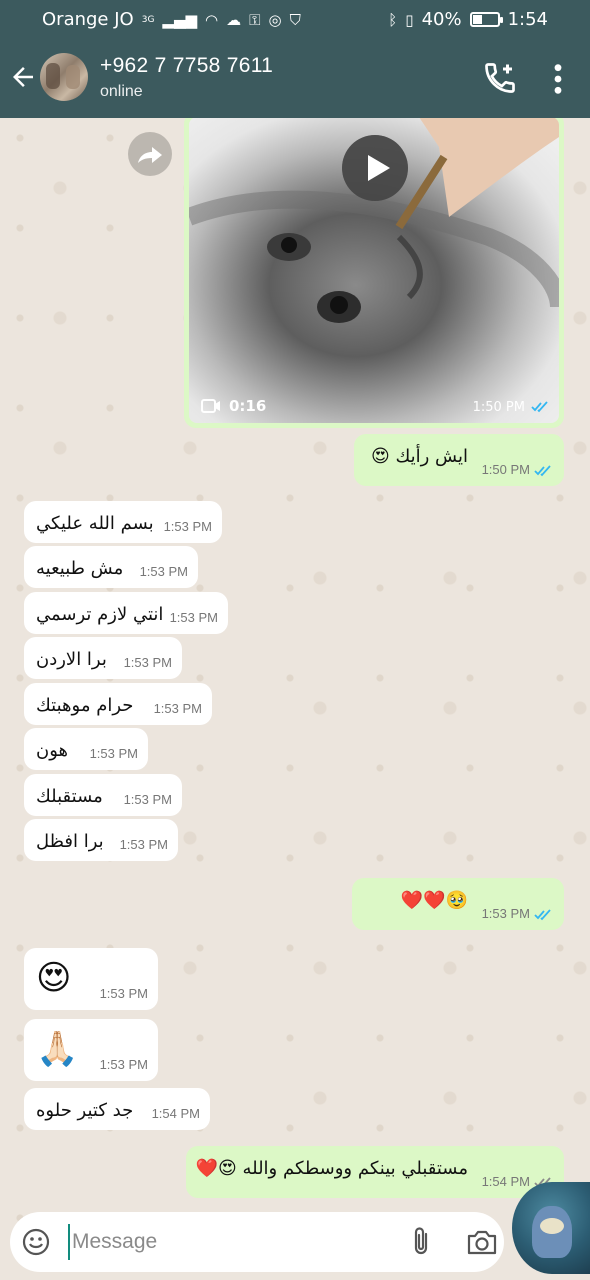 This screenshot has height=1280, width=590. Describe the element at coordinates (212, 19) in the screenshot. I see `wifi-icon: ◠` at that location.